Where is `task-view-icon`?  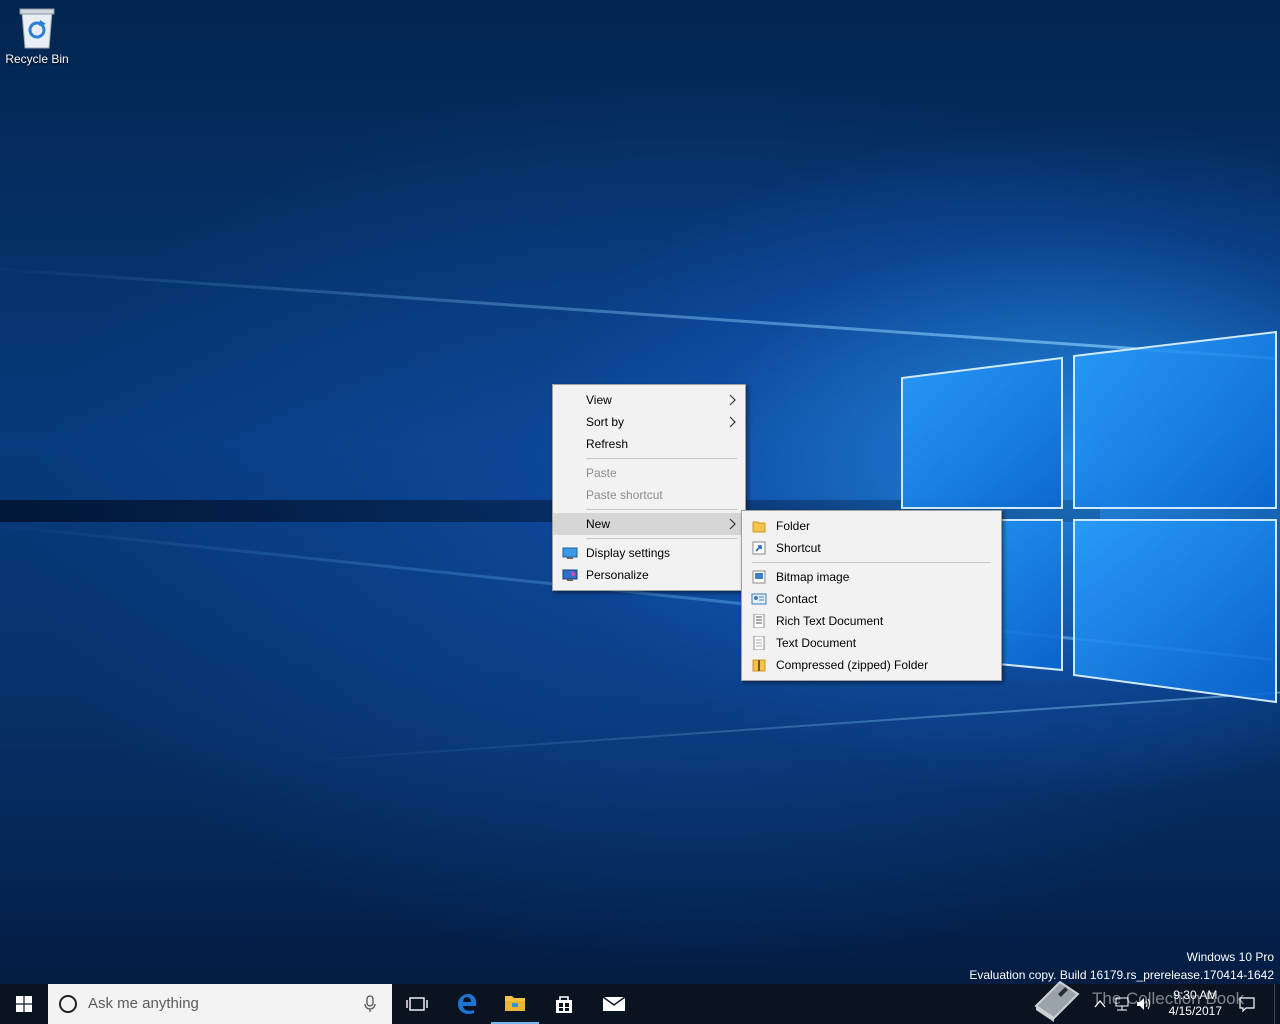
task-view-icon is located at coordinates (417, 1004).